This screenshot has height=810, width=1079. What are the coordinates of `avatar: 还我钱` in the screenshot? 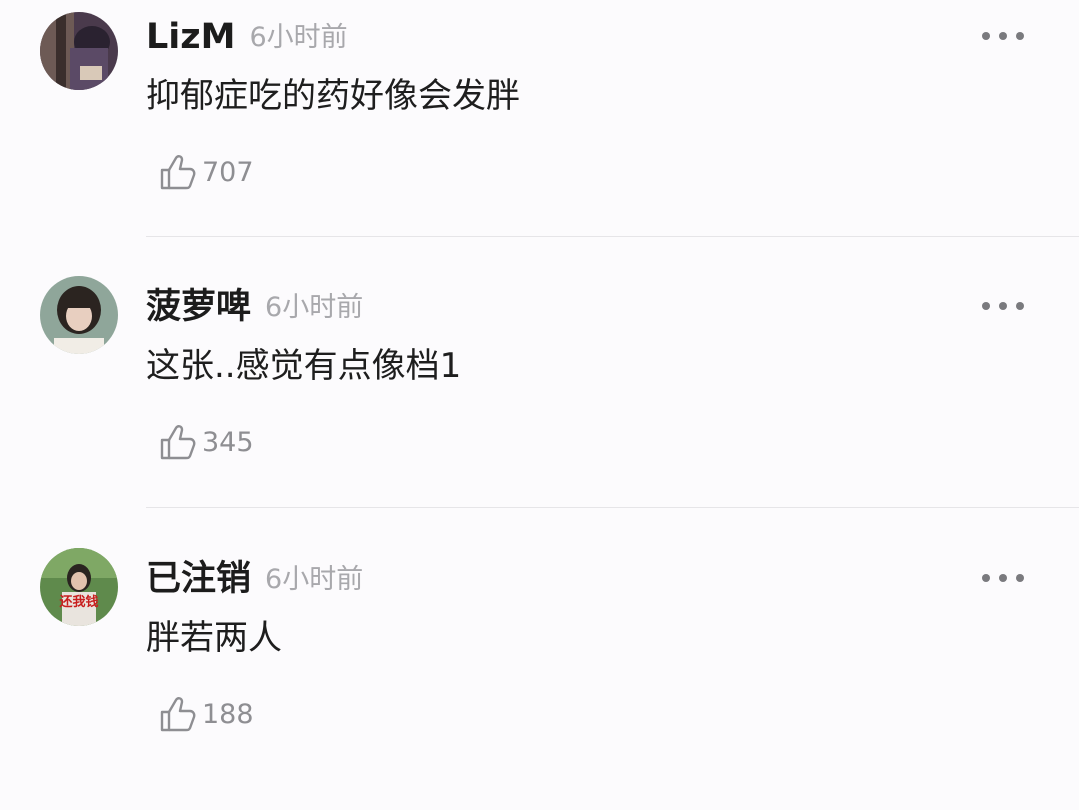 It's located at (79, 587).